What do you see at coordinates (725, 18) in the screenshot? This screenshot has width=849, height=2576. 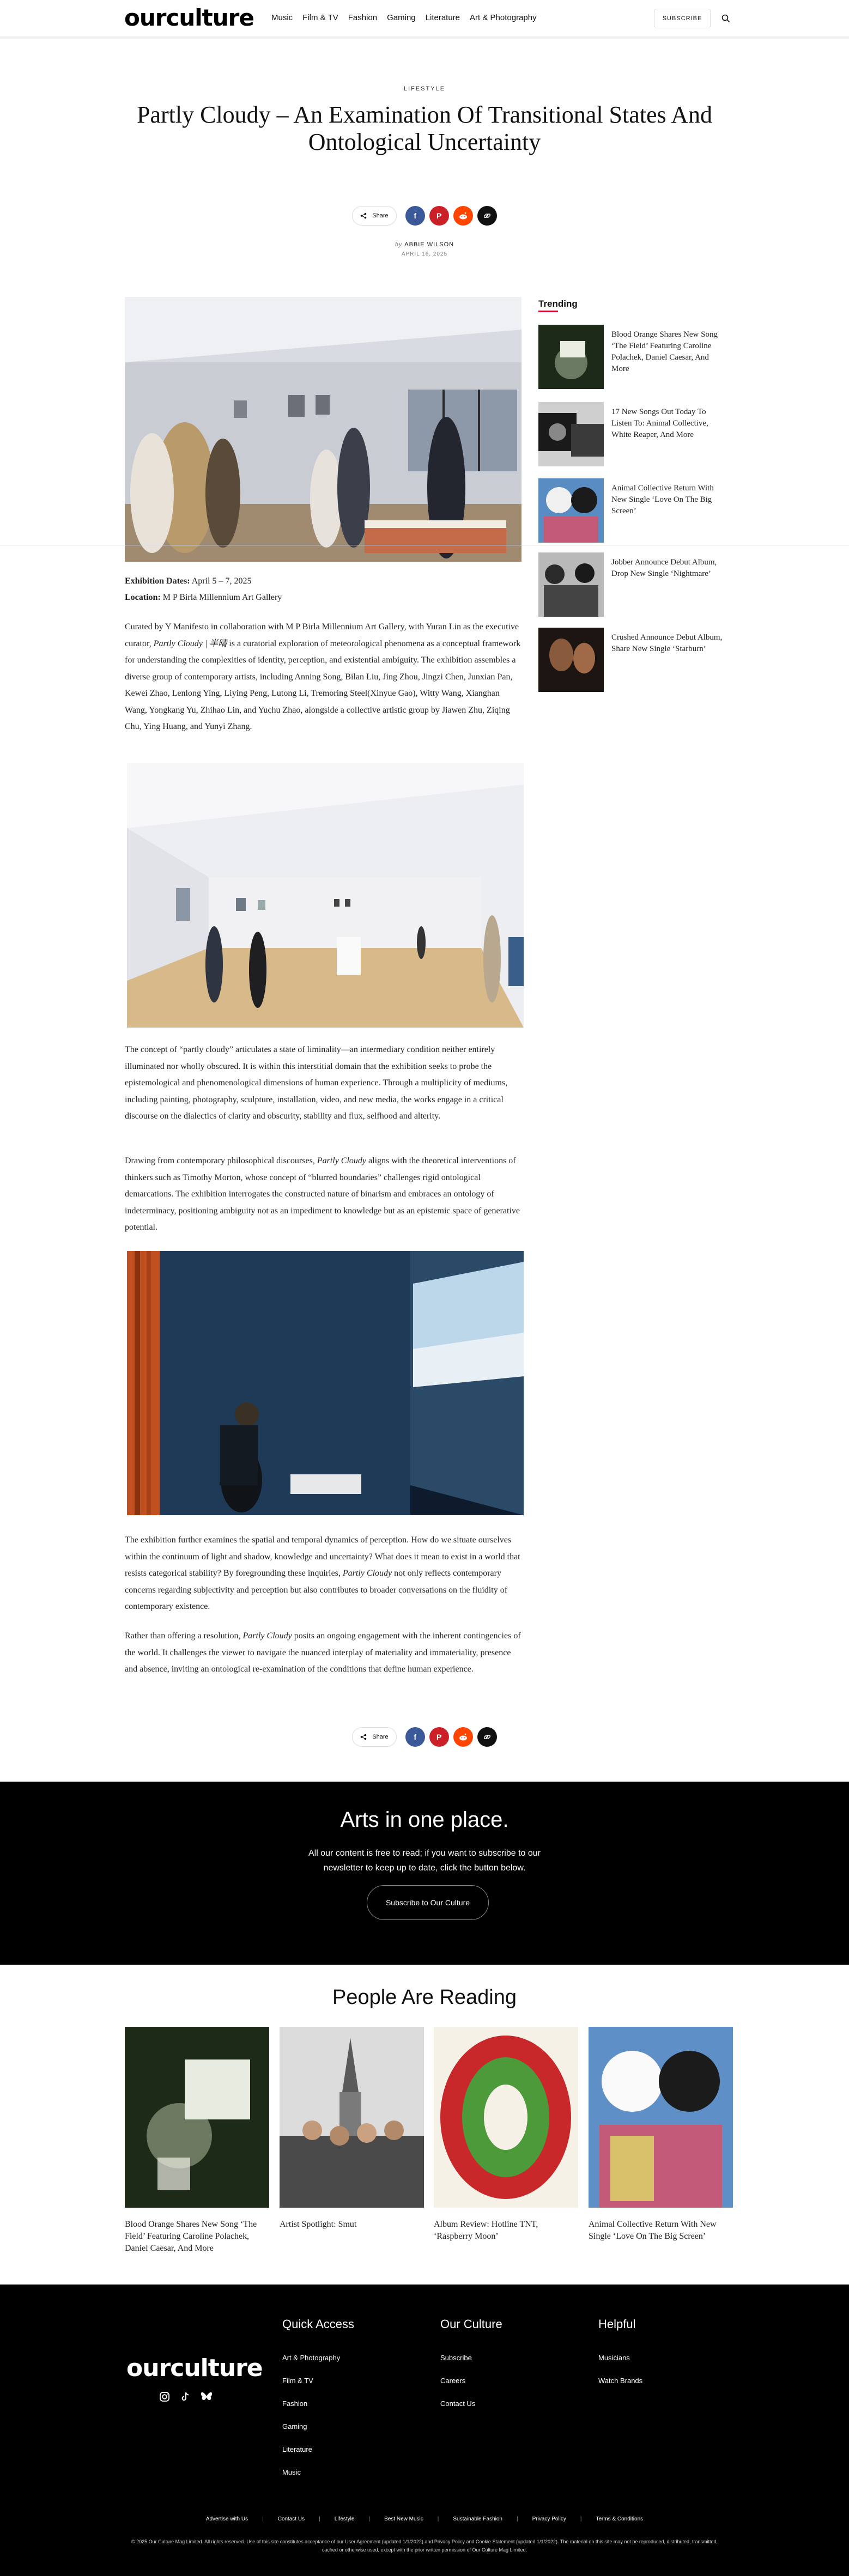 I see `search-icon` at bounding box center [725, 18].